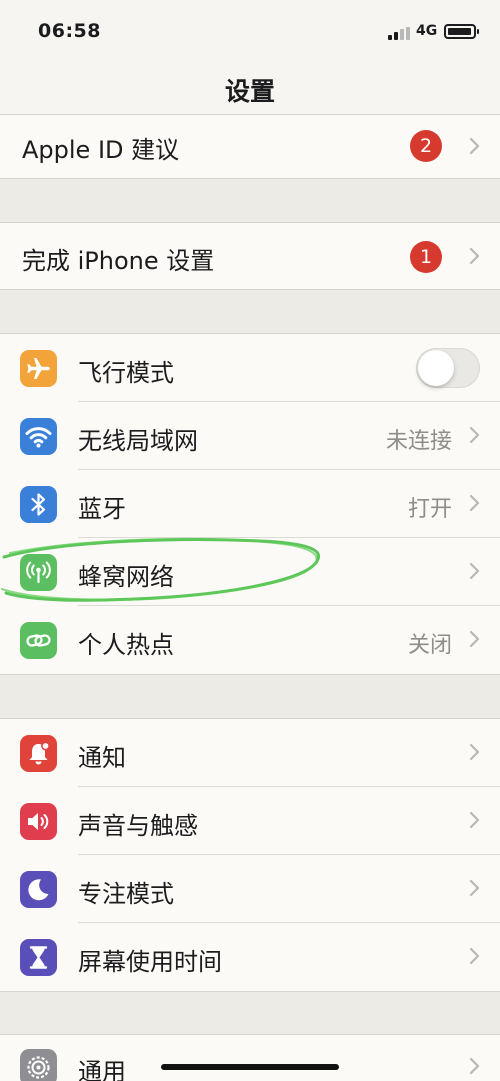  Describe the element at coordinates (38, 640) in the screenshot. I see `hotspot-link-icon` at that location.